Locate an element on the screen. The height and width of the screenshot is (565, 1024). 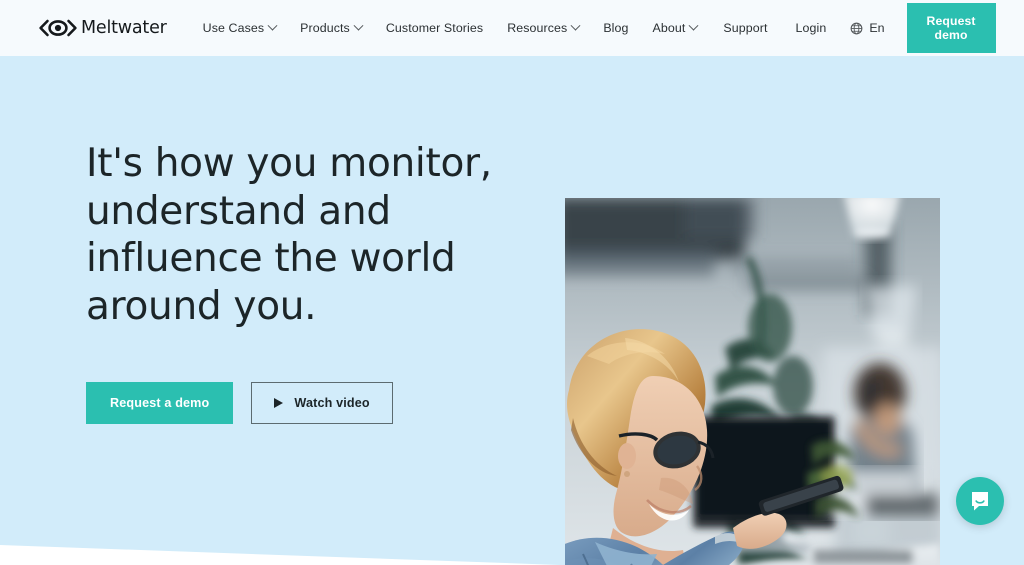
meltwater-logo: Meltwater is located at coordinates (102, 28).